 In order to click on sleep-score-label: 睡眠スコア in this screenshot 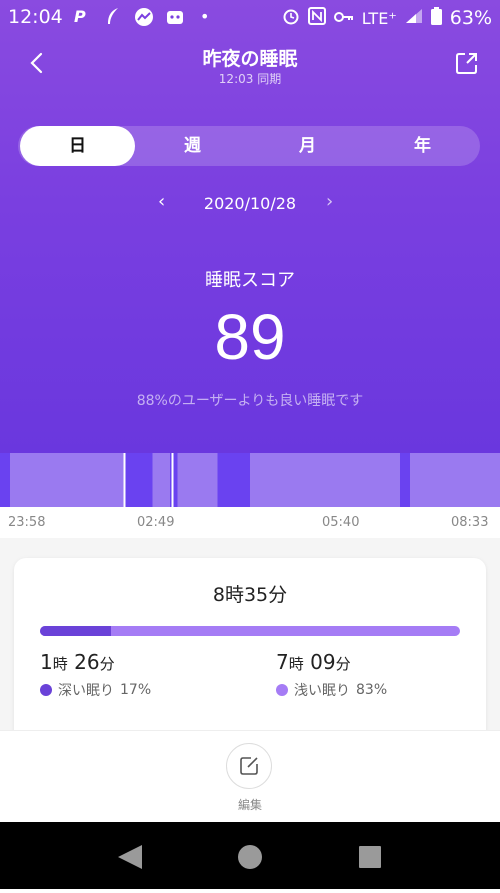, I will do `click(250, 280)`.